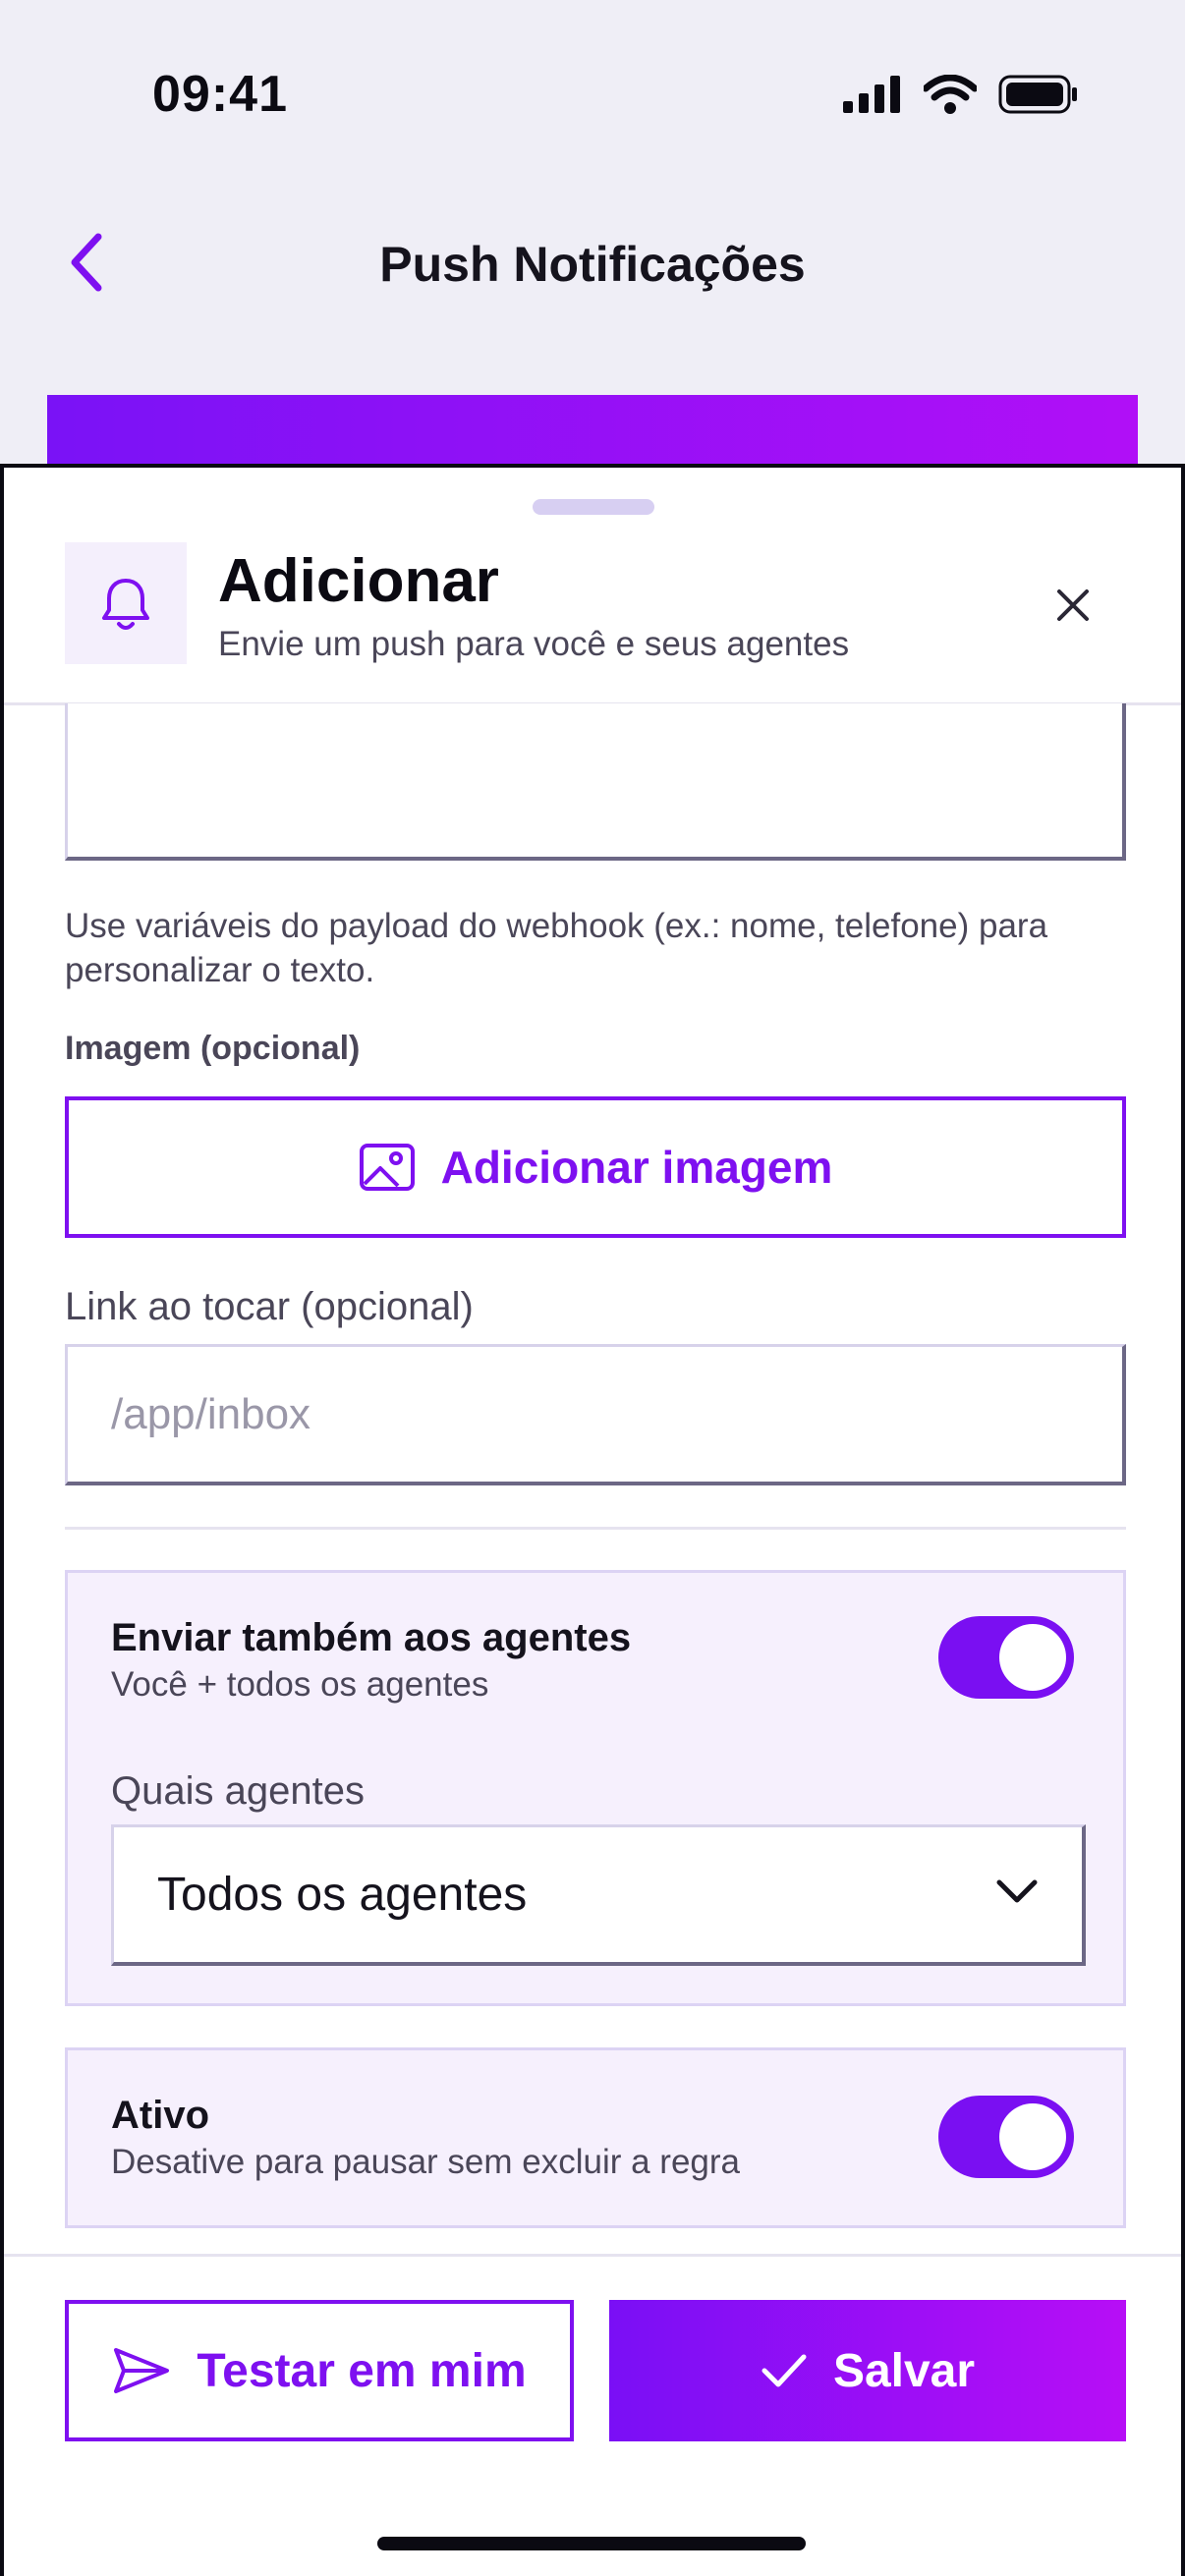  I want to click on link-label: Link ao tocar (opcional), so click(269, 1306).